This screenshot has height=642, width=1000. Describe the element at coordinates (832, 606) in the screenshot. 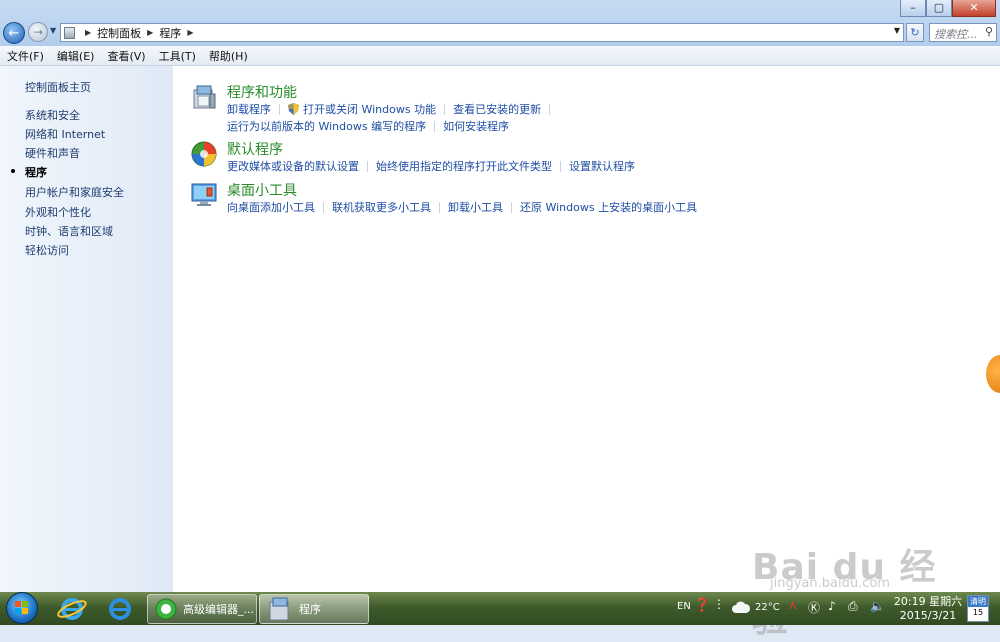

I see `music-tray-icon: ♪` at that location.